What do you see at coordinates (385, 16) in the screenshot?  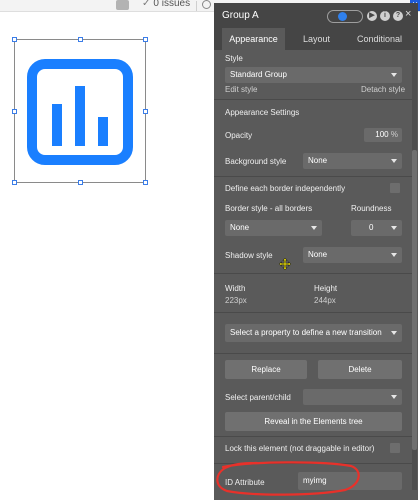 I see `info-icon: i` at bounding box center [385, 16].